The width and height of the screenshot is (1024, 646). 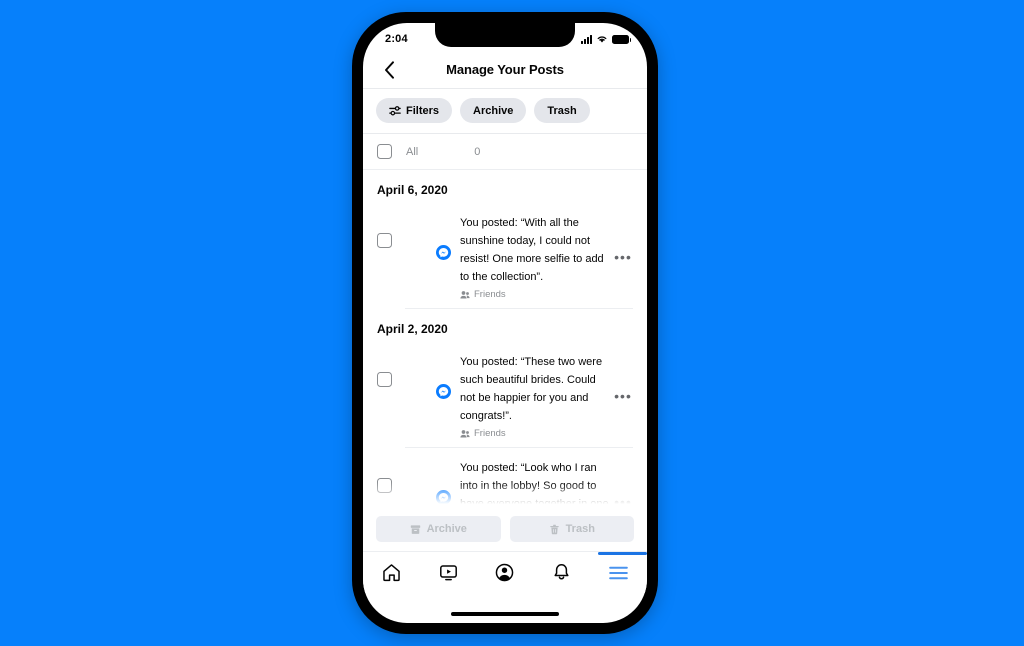 I want to click on trash-icon, so click(x=554, y=529).